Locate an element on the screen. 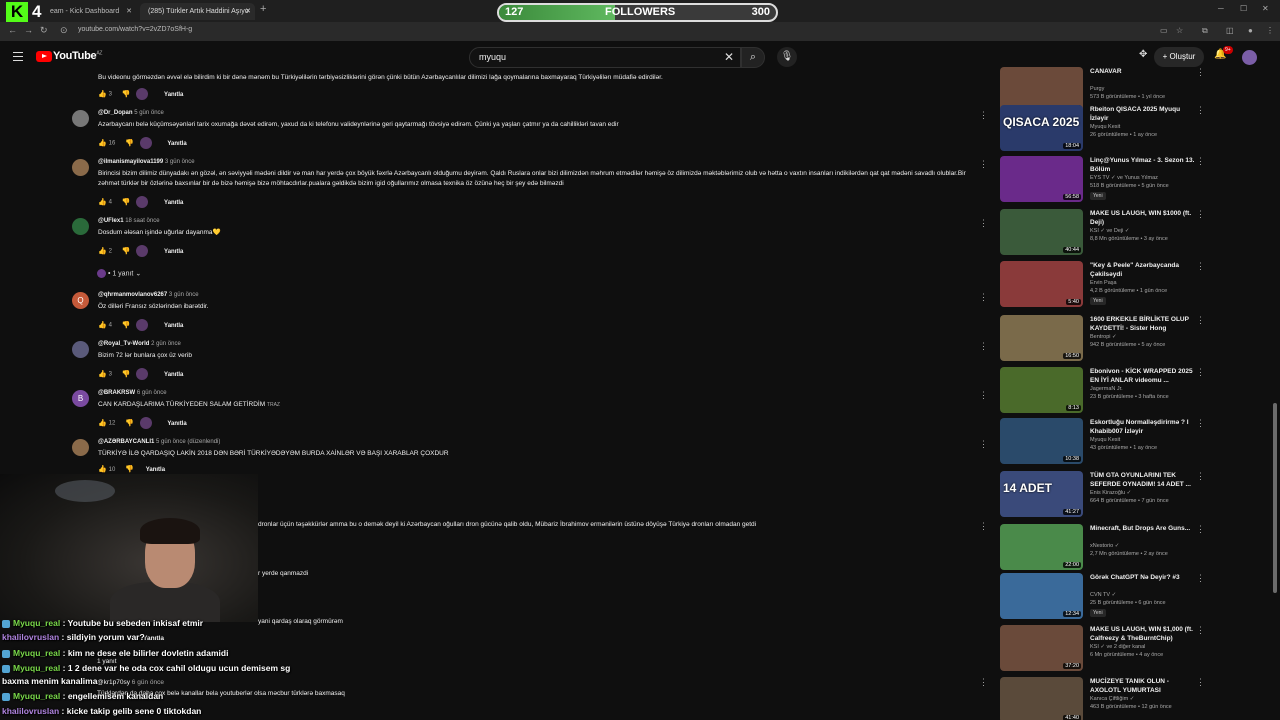 The height and width of the screenshot is (720, 1280). comment-author: @qhrmanmovlanov6267 3 gün önce is located at coordinates (148, 295).